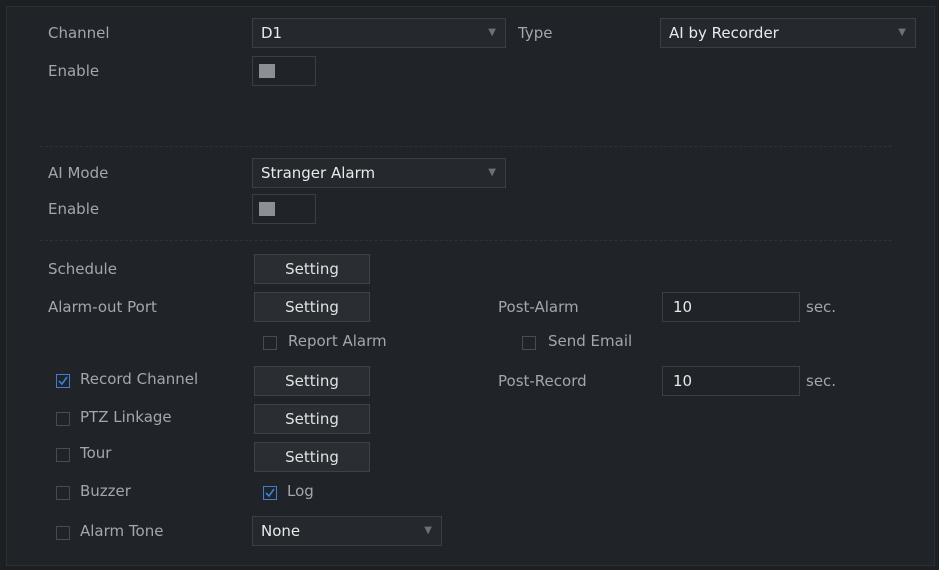  Describe the element at coordinates (379, 173) in the screenshot. I see `ai-mode-select: Stranger Alarm ▼` at that location.